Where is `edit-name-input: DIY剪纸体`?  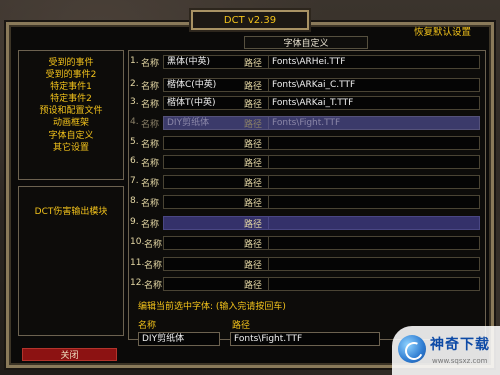
edit-name-input: DIY剪纸体 is located at coordinates (179, 339).